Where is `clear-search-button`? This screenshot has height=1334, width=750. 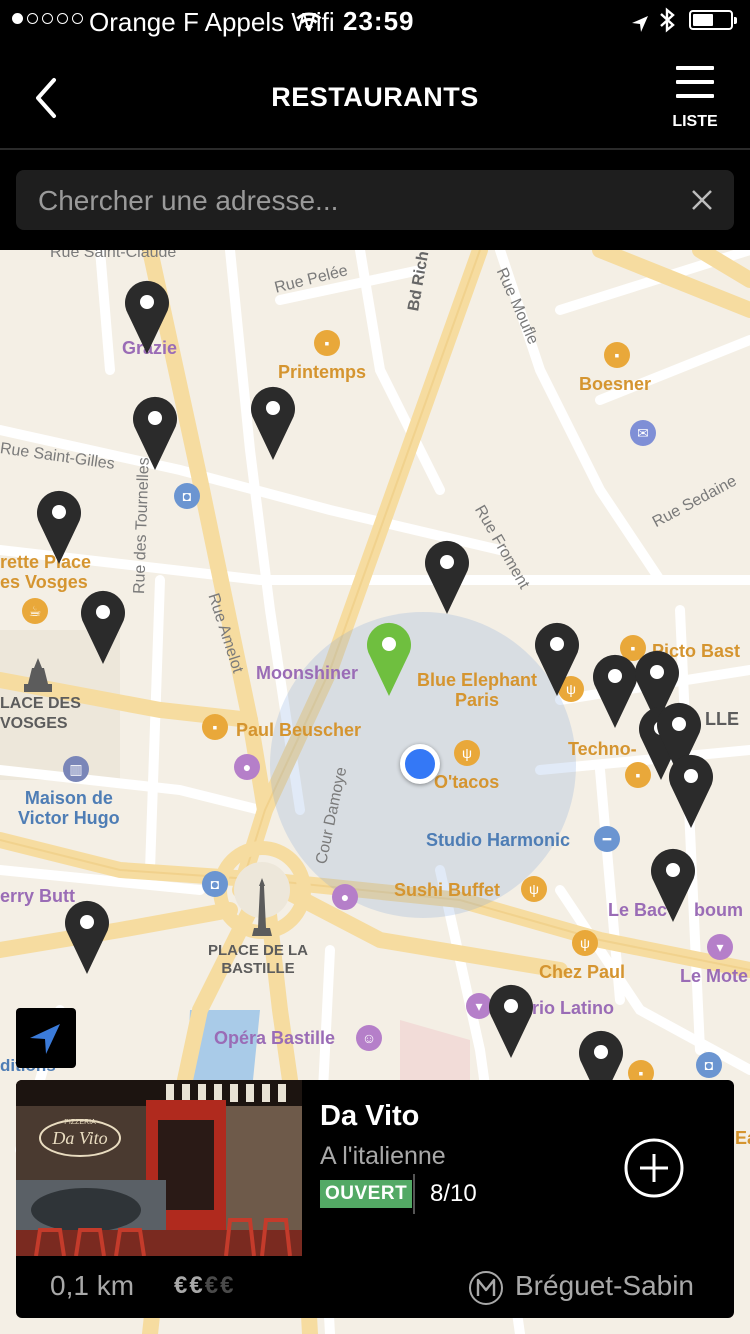 clear-search-button is located at coordinates (702, 200).